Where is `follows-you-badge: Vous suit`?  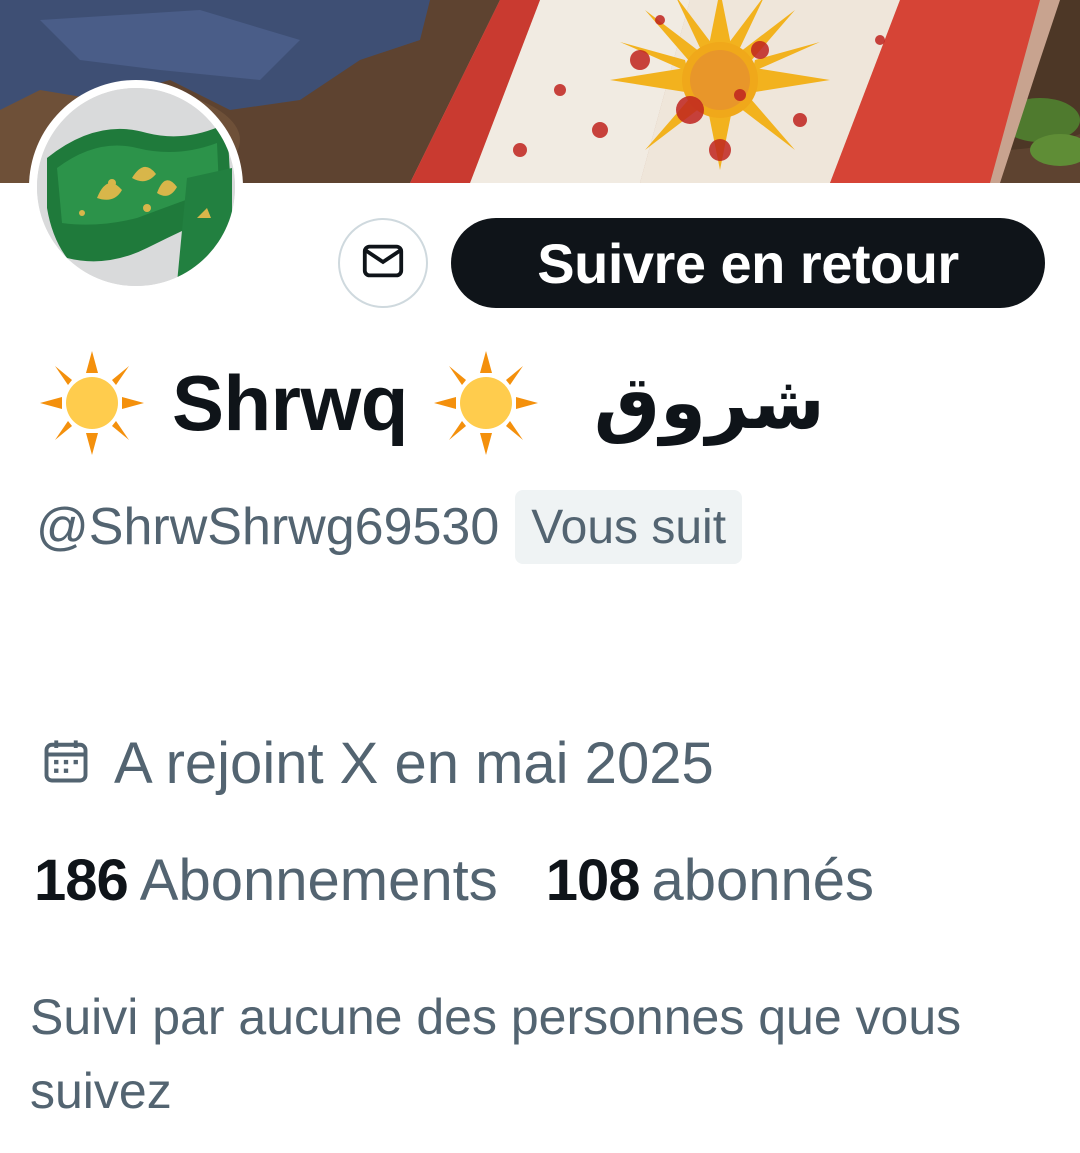
follows-you-badge: Vous suit is located at coordinates (629, 527).